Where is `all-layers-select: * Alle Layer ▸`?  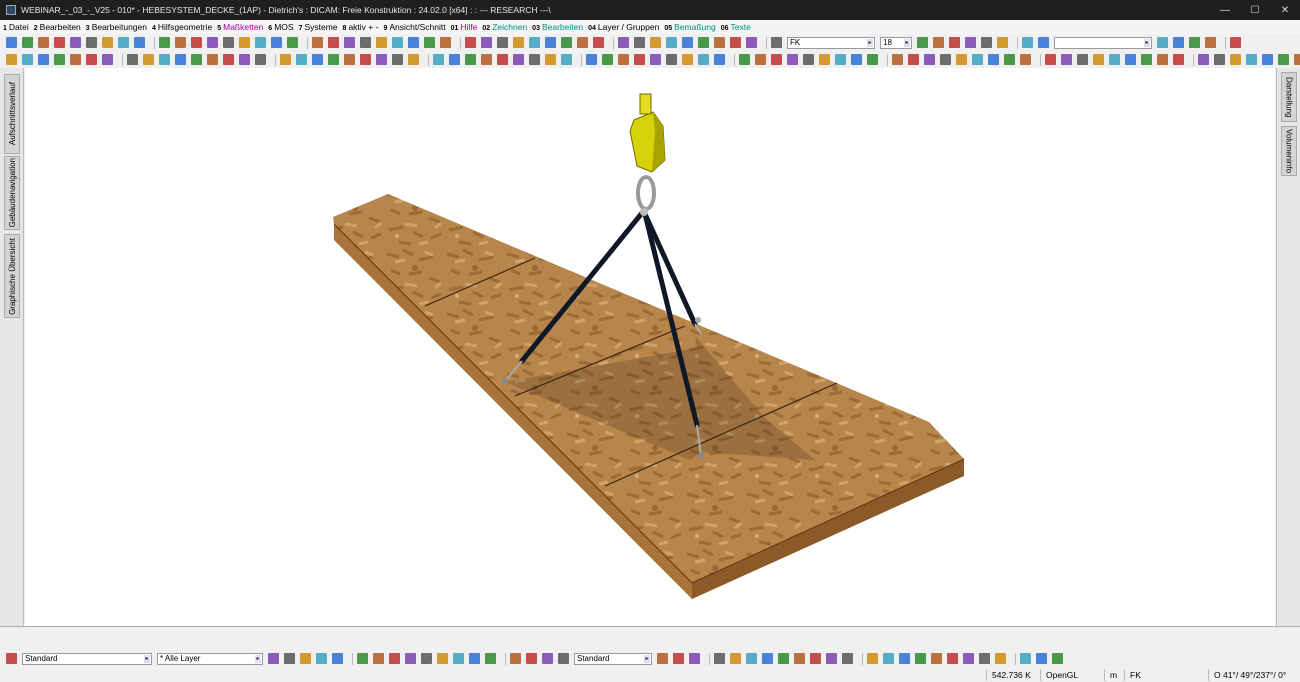 all-layers-select: * Alle Layer ▸ is located at coordinates (210, 658).